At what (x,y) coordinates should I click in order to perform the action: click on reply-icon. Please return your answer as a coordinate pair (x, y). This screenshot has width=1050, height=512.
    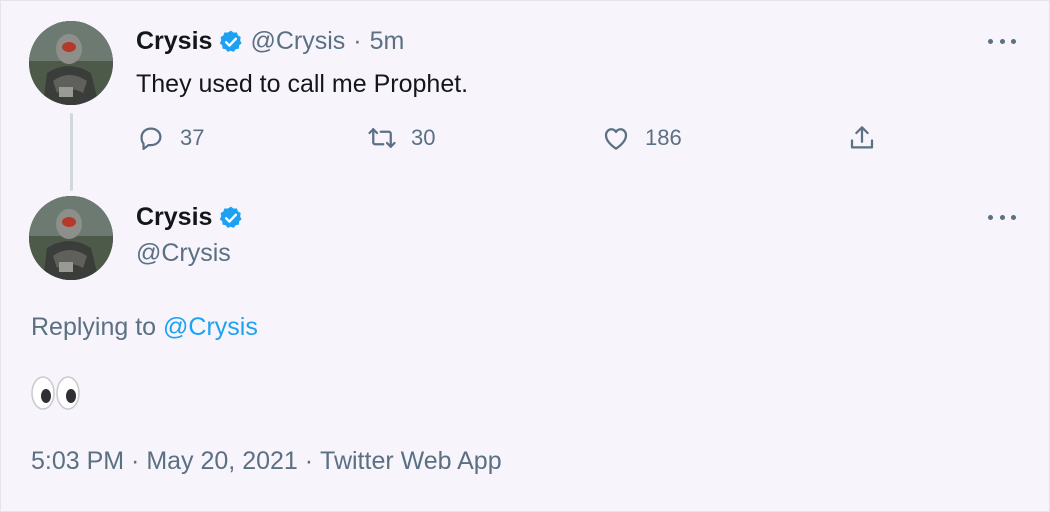
    Looking at the image, I should click on (151, 138).